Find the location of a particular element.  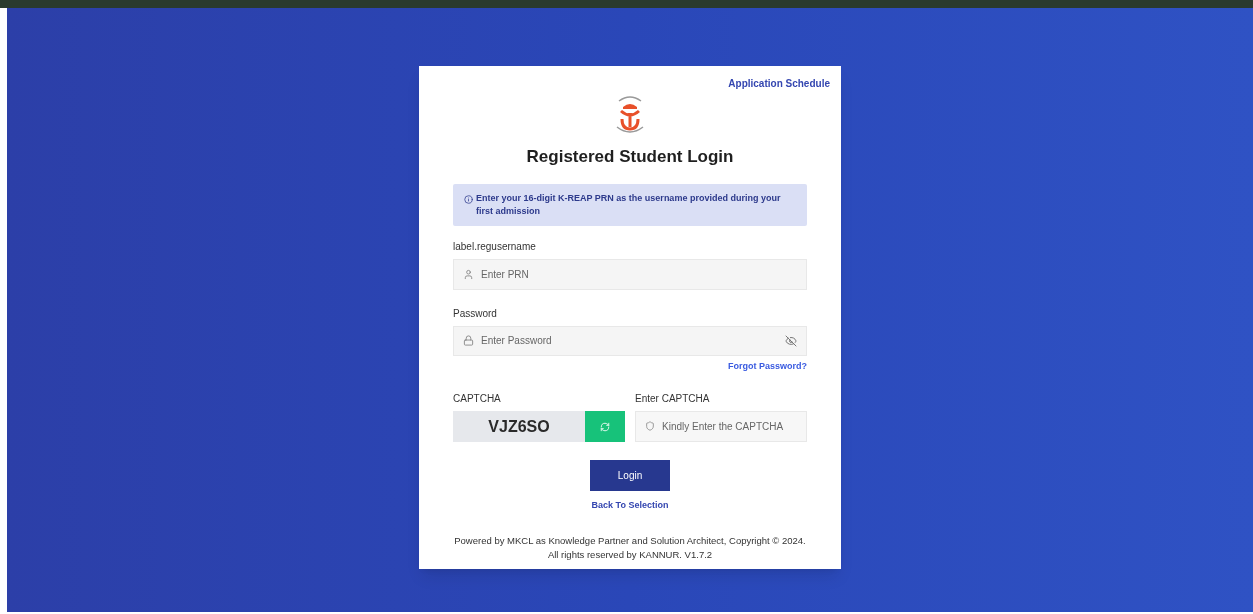

hide-password-icon is located at coordinates (791, 340).